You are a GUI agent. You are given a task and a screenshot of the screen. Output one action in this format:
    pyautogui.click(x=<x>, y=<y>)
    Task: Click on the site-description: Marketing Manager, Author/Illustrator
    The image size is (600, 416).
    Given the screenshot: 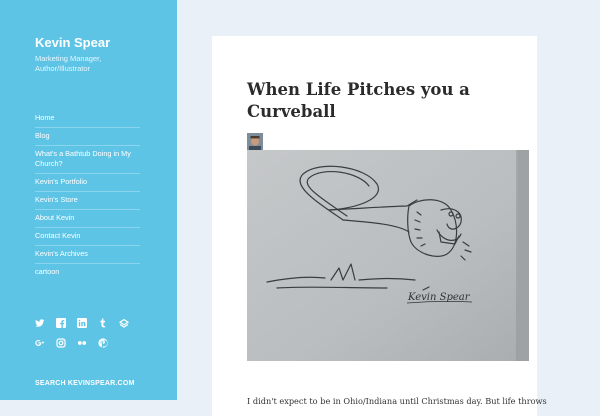 What is the action you would take?
    pyautogui.click(x=68, y=63)
    